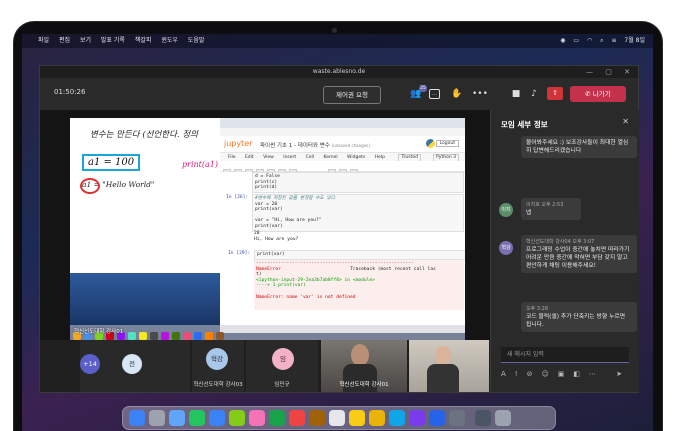  Describe the element at coordinates (480, 94) in the screenshot. I see `more-options-icon: •••` at that location.